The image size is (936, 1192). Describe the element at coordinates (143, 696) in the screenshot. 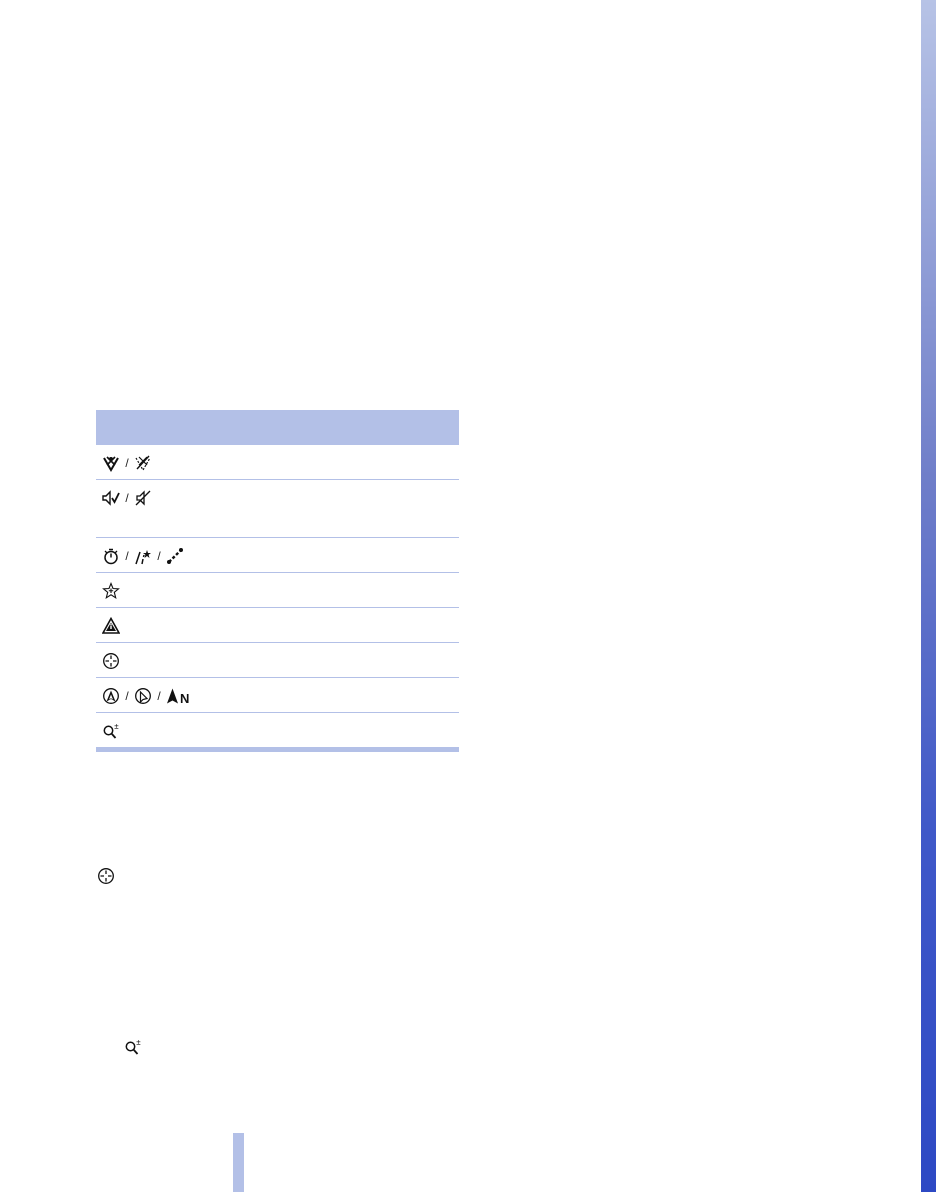

I see `map-perspective-icon` at that location.